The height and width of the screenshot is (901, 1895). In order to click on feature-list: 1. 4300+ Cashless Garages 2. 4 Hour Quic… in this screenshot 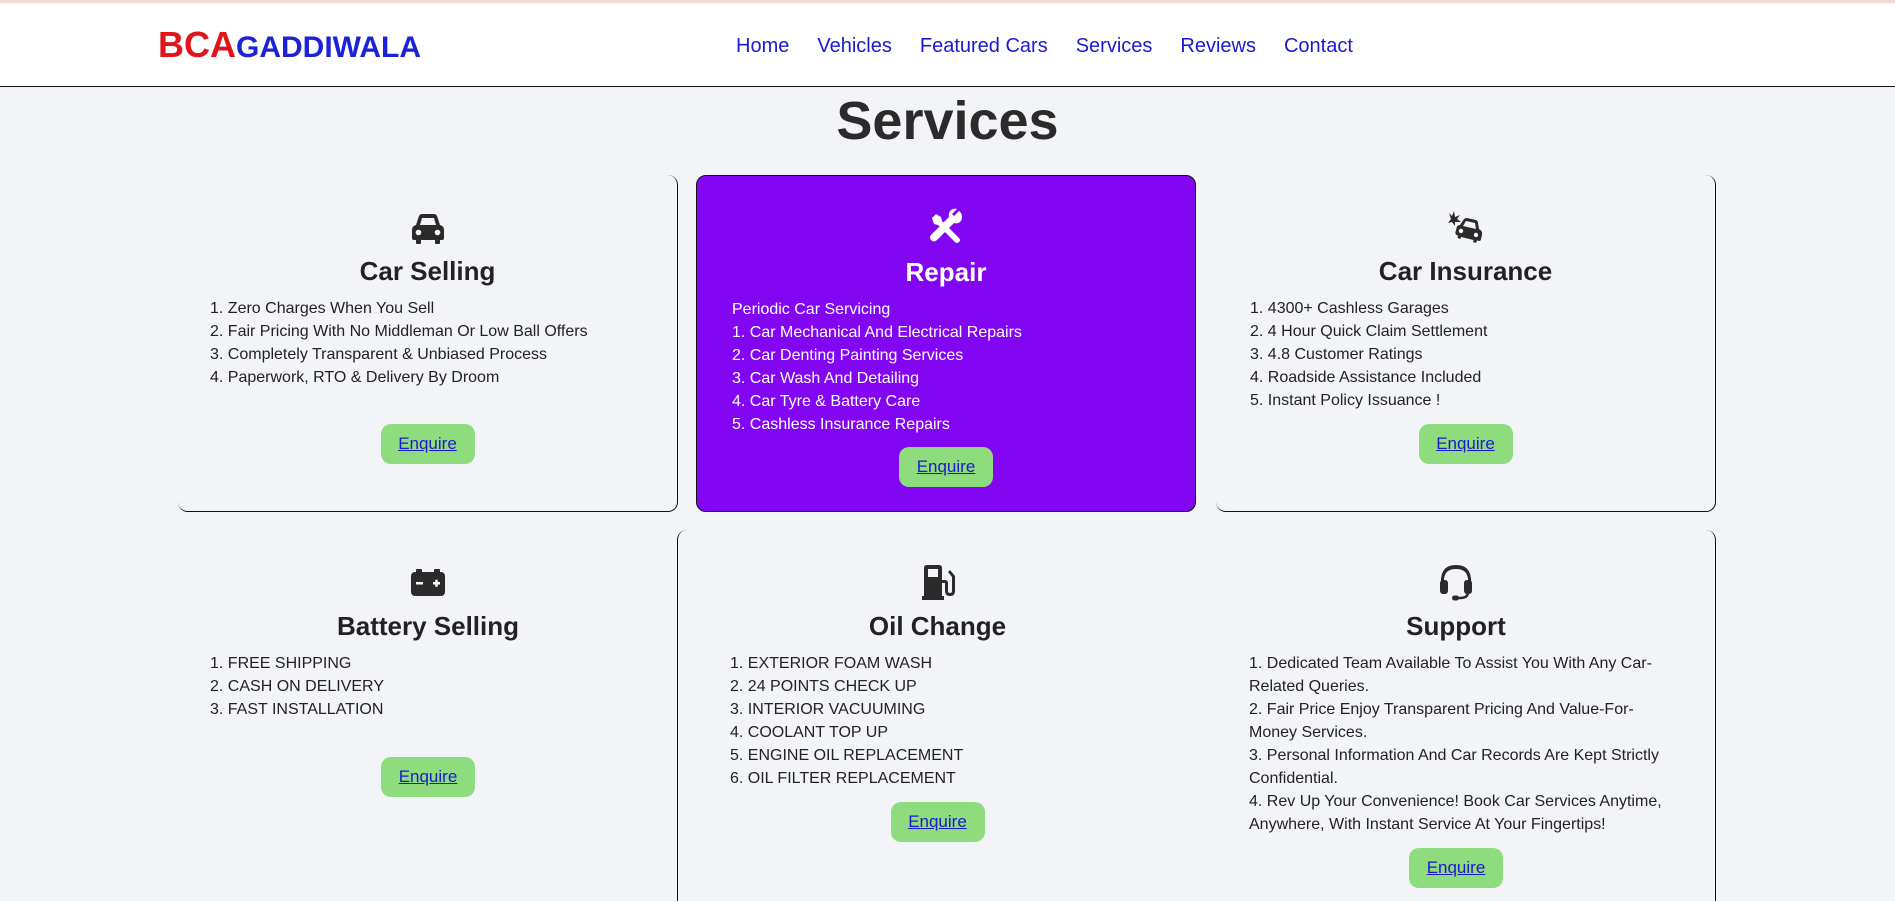, I will do `click(1467, 354)`.